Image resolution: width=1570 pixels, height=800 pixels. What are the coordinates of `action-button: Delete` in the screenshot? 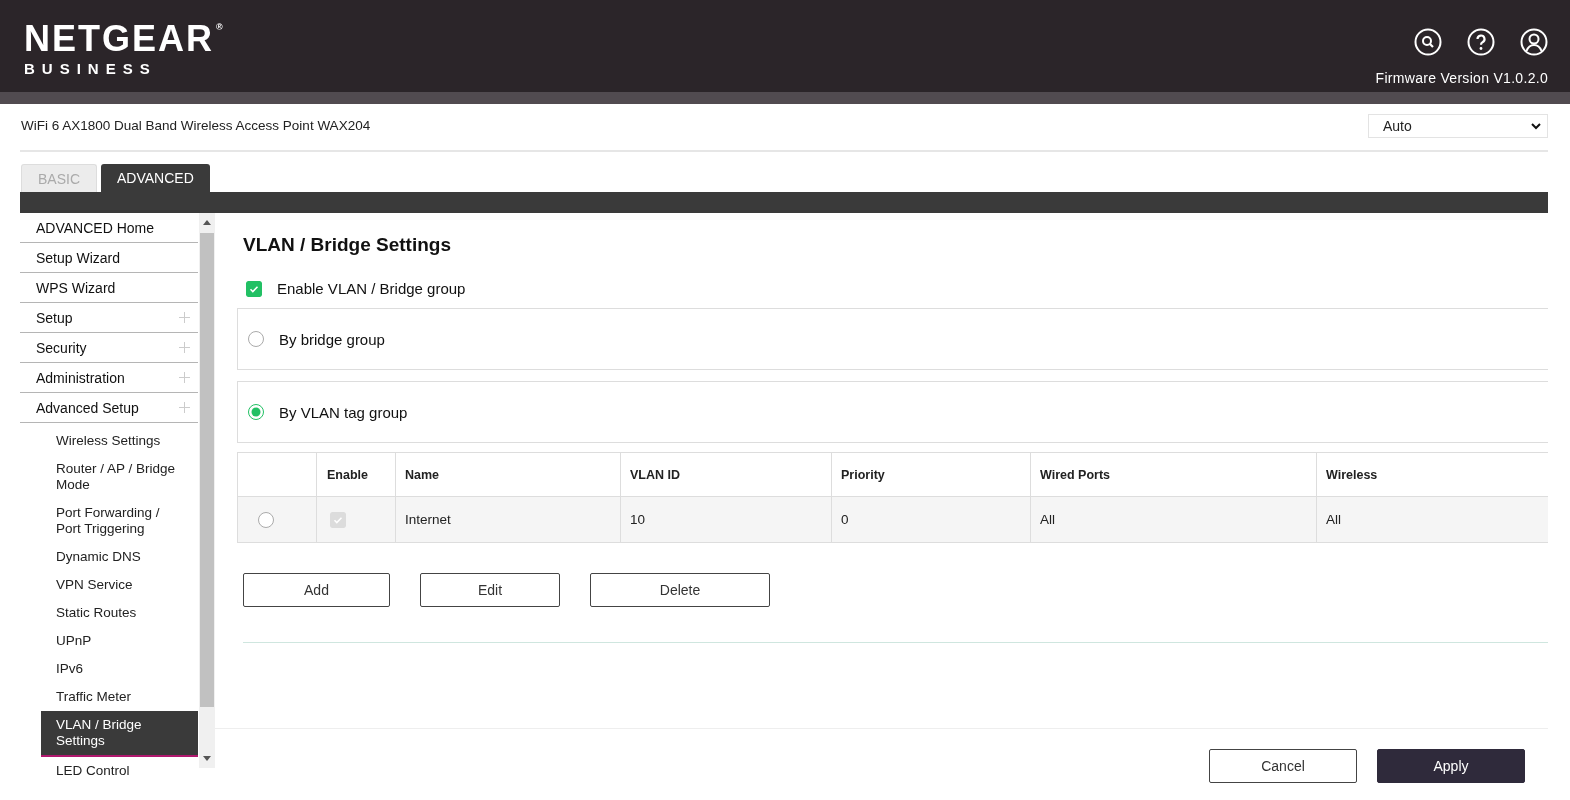 It's located at (680, 590).